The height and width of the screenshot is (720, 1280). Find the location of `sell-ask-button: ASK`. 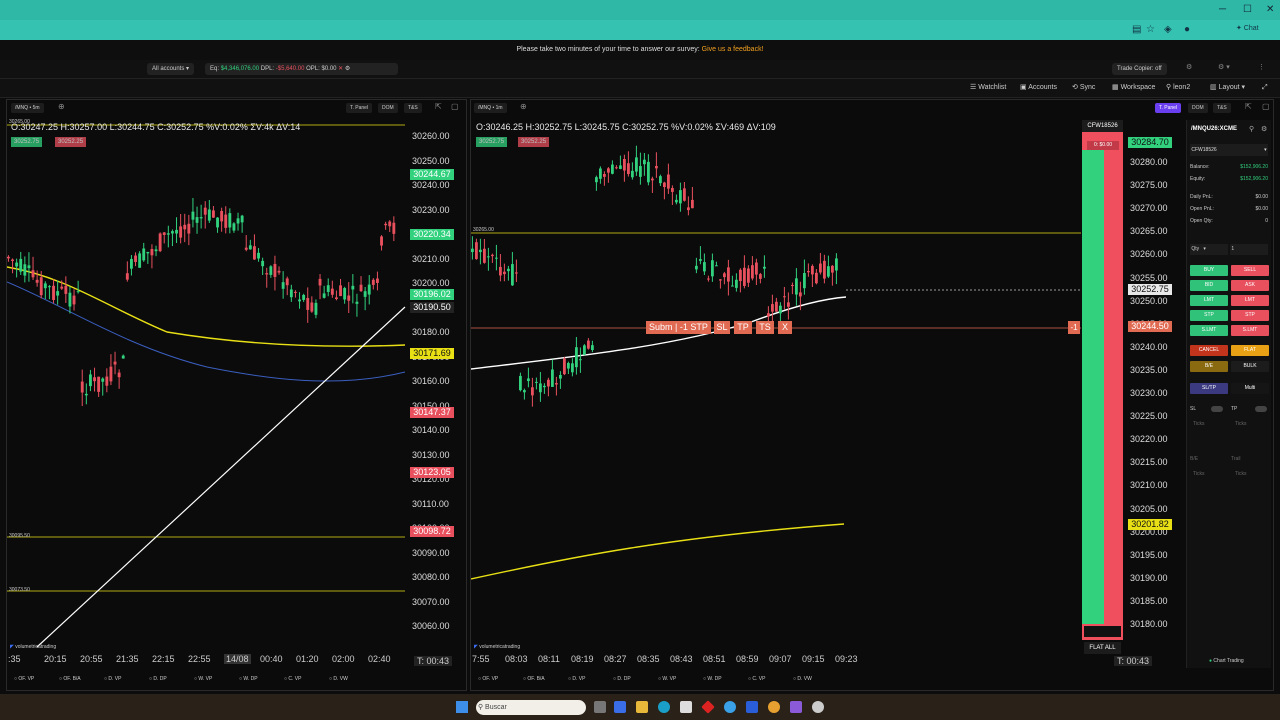

sell-ask-button: ASK is located at coordinates (1250, 285).